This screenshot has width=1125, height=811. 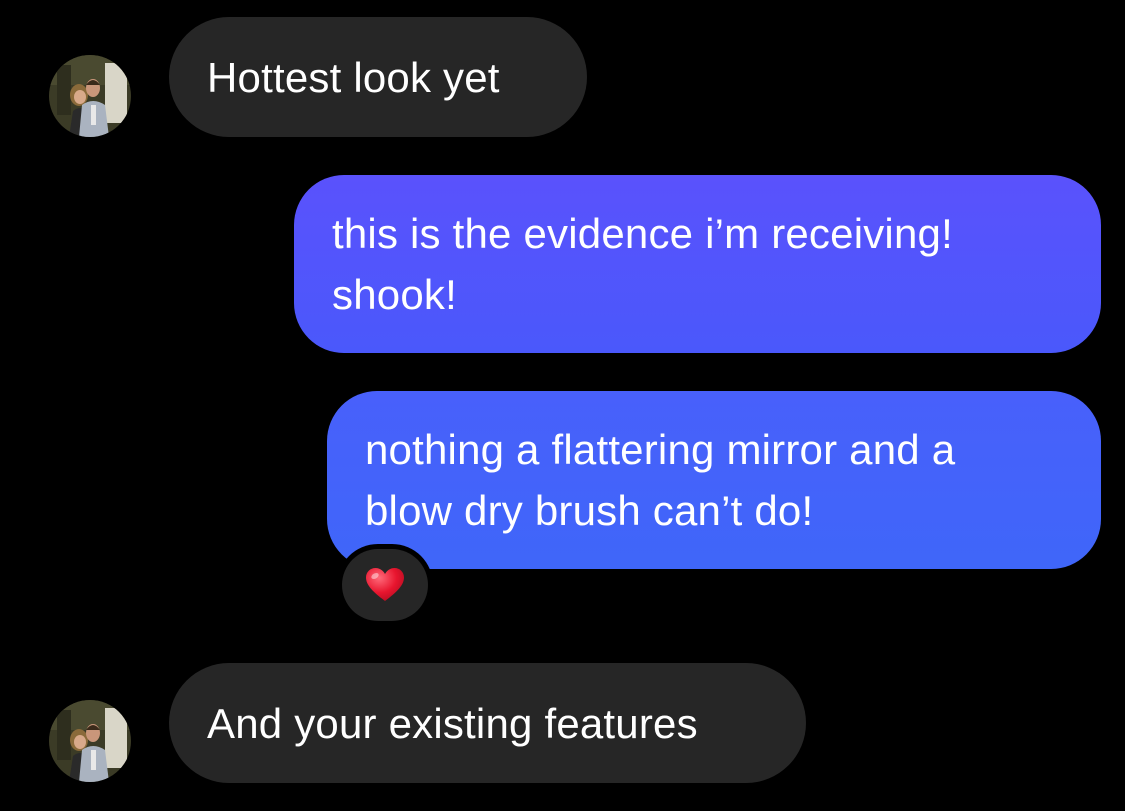 I want to click on message-text-line: shook!, so click(x=394, y=294).